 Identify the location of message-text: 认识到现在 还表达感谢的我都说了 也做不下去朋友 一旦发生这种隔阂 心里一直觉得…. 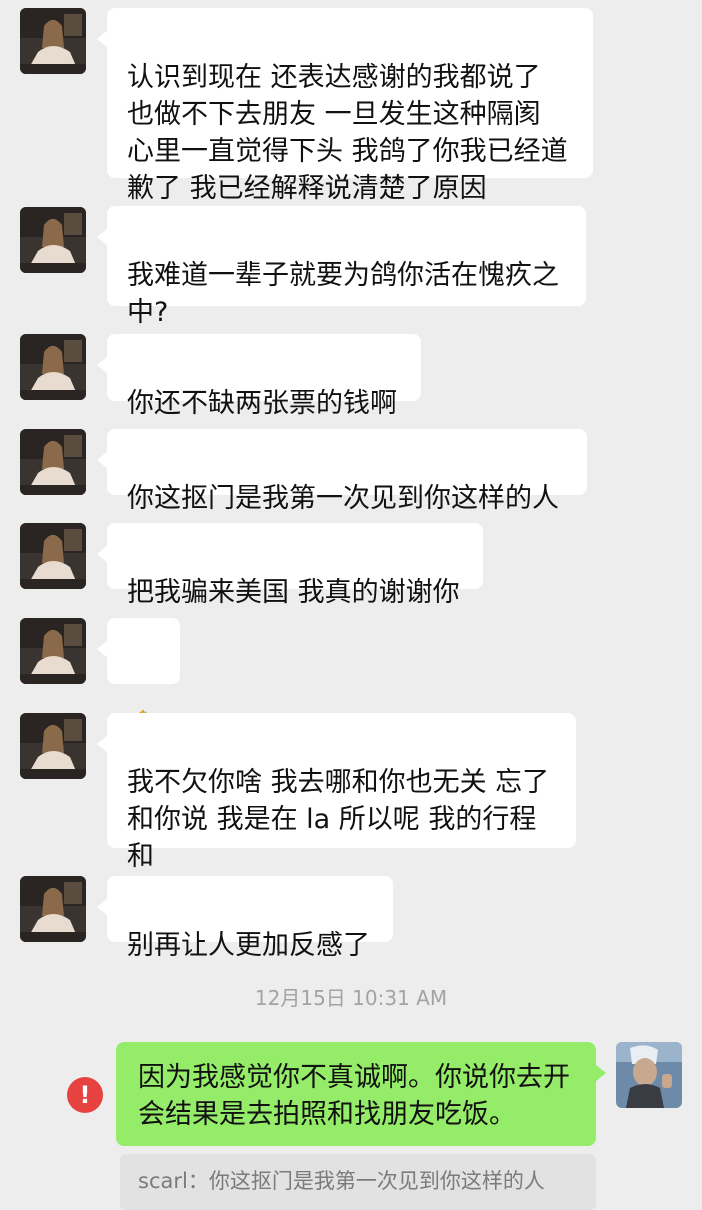
(347, 133).